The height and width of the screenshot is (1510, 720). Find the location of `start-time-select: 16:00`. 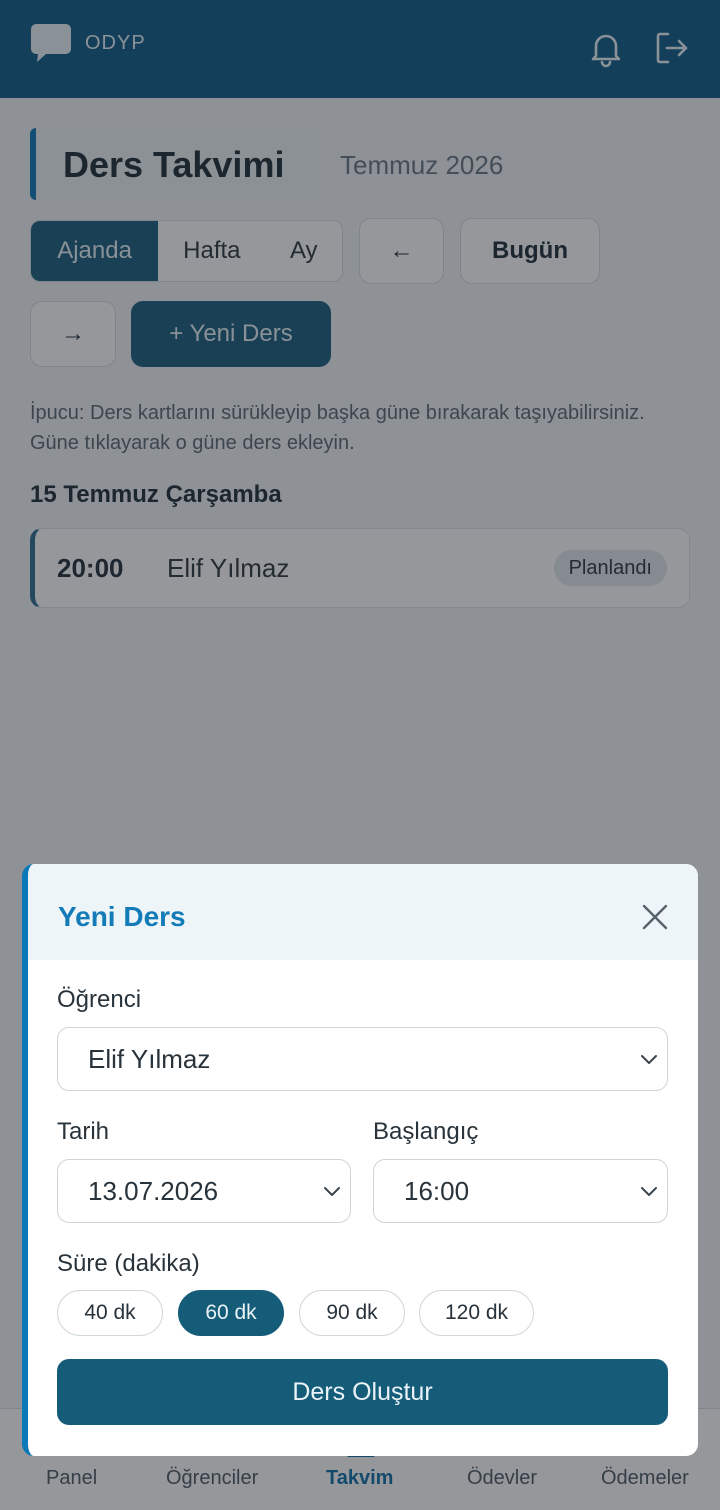

start-time-select: 16:00 is located at coordinates (520, 1191).